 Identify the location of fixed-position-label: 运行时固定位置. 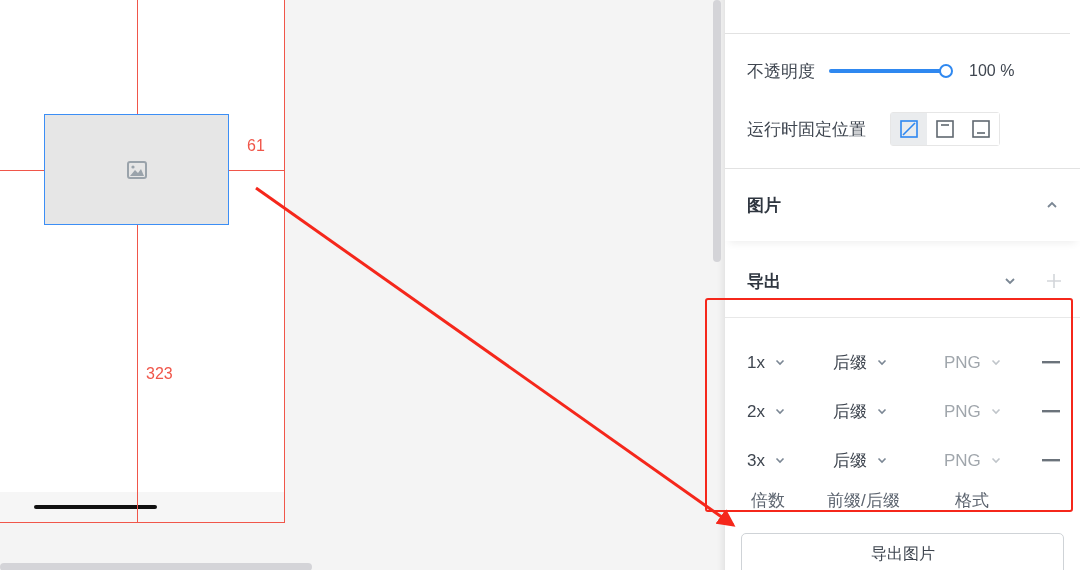
(806, 129).